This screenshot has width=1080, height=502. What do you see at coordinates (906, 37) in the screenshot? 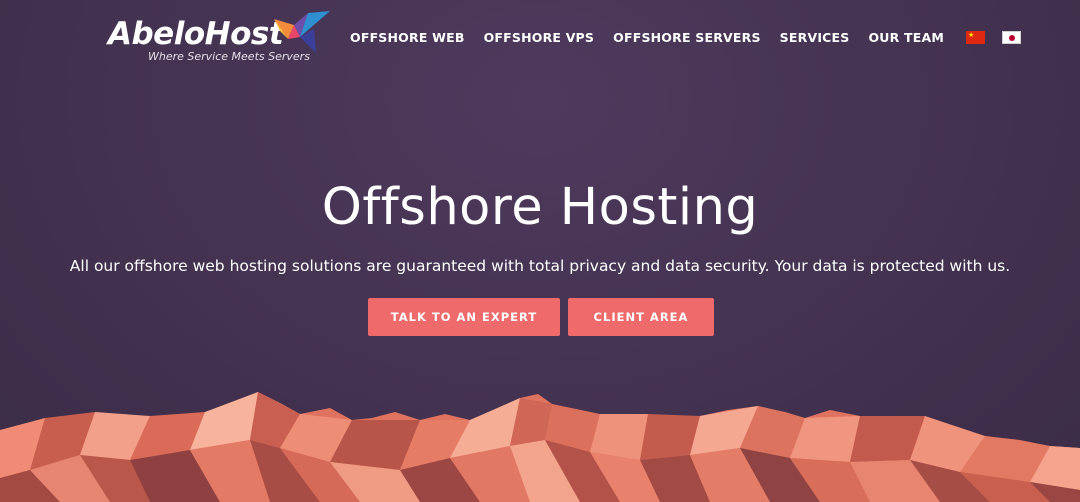
I see `nav-our-team: OUR TEAM` at bounding box center [906, 37].